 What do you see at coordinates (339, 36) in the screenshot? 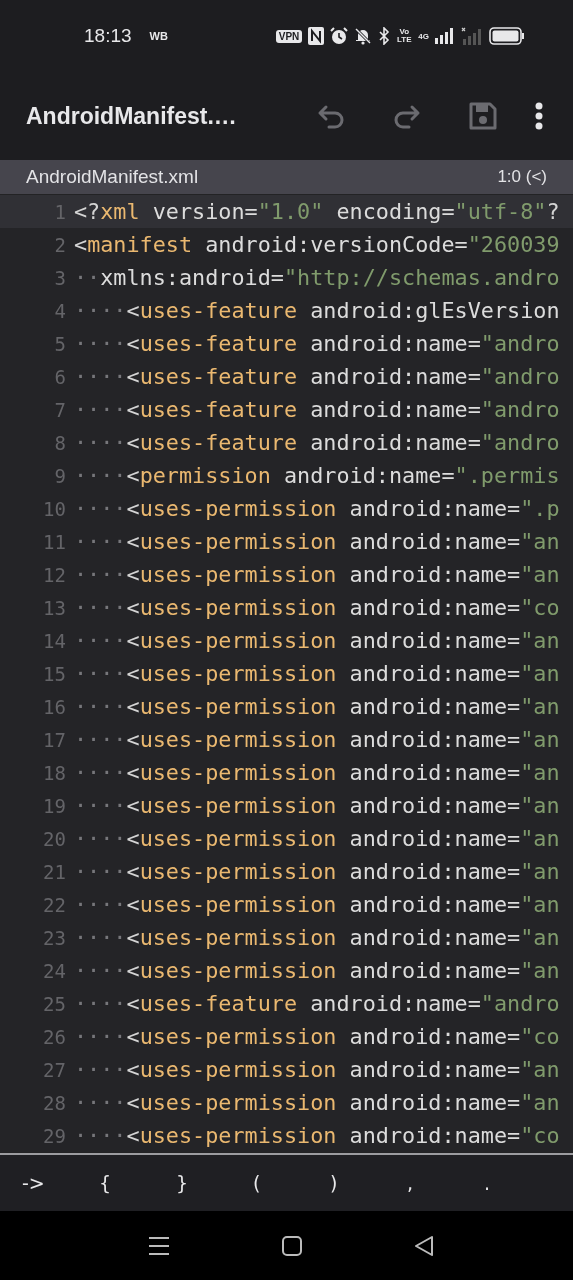
I see `alarm-icon` at bounding box center [339, 36].